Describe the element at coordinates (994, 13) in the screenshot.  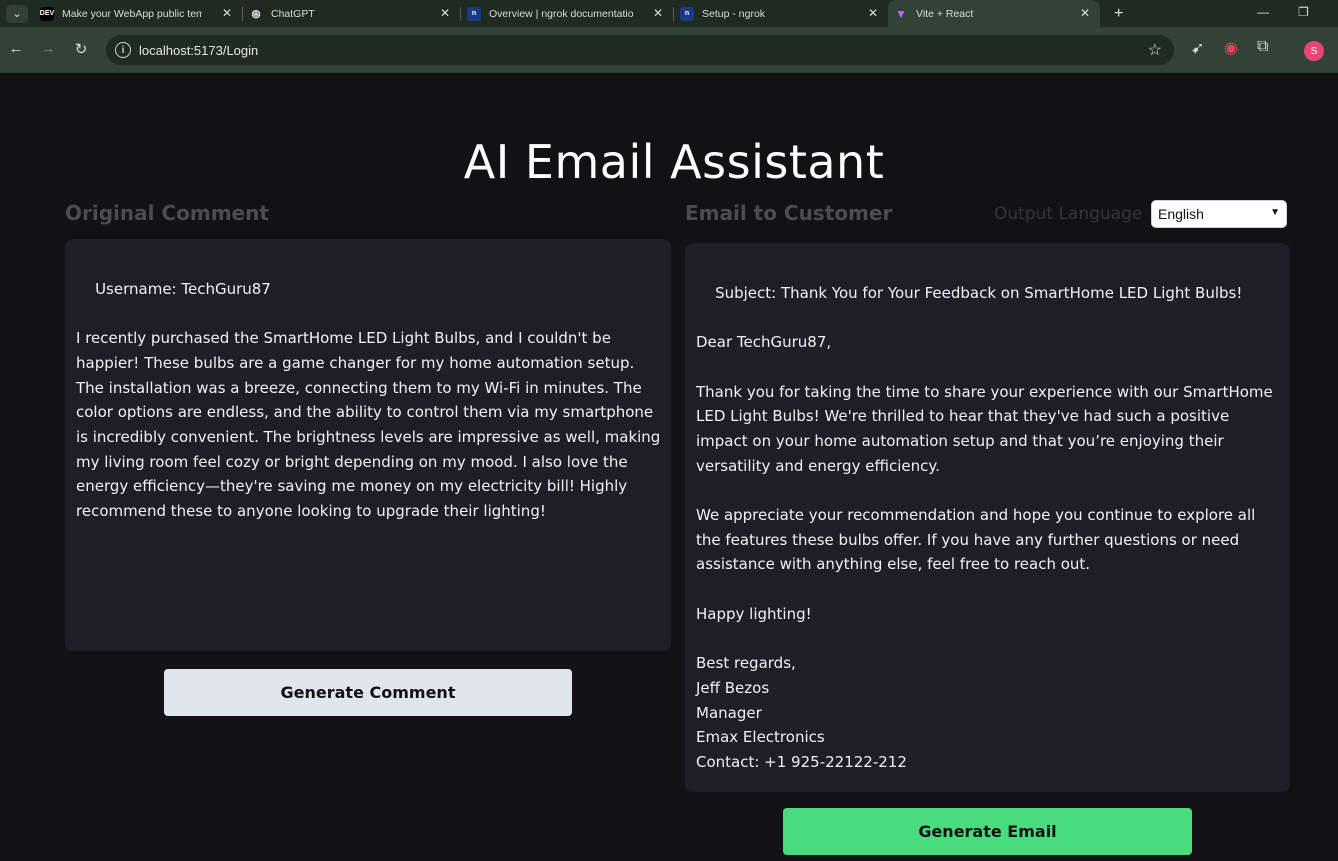
I see `tab-vite-react: ▼ Vite + React ✕` at that location.